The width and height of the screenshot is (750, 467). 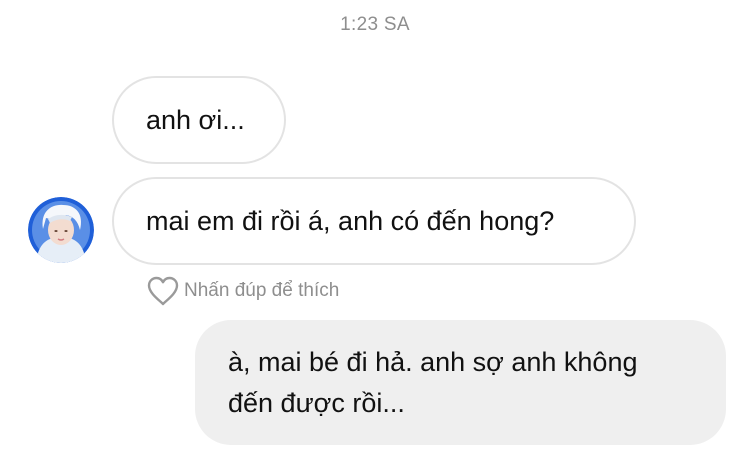 What do you see at coordinates (433, 362) in the screenshot?
I see `message-text-line: à, mai bé đi hả. anh sợ anh không` at bounding box center [433, 362].